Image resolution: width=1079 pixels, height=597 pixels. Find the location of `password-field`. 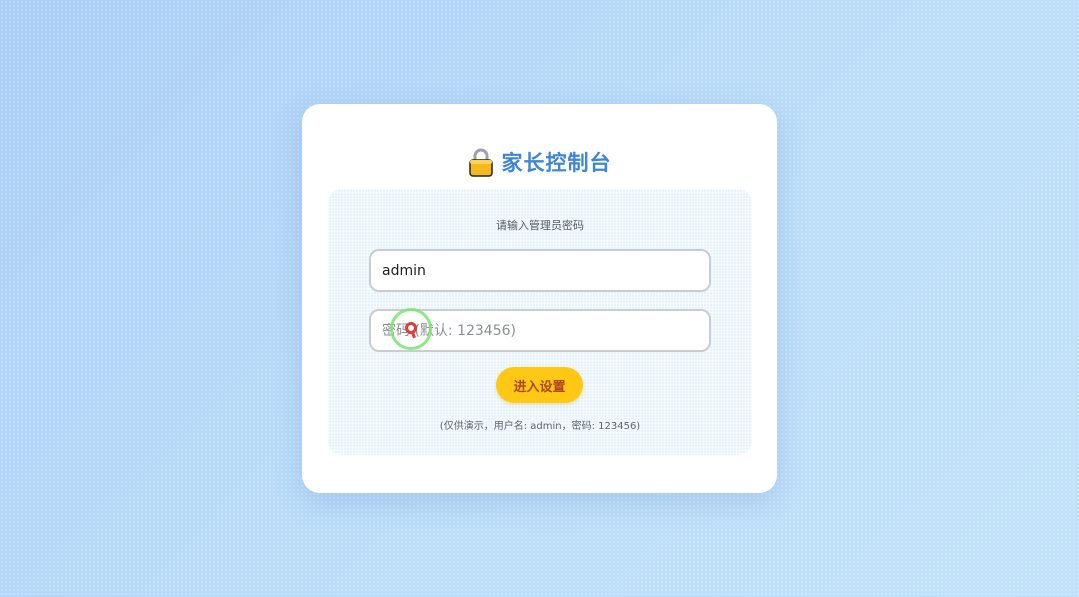

password-field is located at coordinates (540, 330).